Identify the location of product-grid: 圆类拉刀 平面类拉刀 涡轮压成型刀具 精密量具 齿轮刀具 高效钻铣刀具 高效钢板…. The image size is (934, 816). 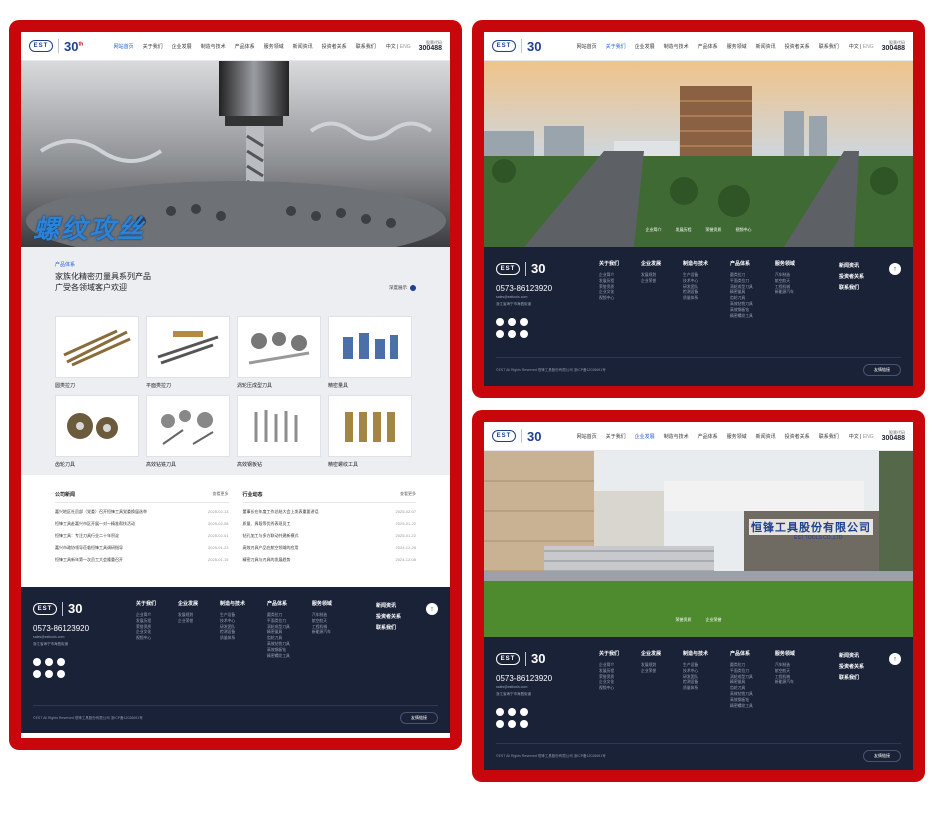
(235, 391).